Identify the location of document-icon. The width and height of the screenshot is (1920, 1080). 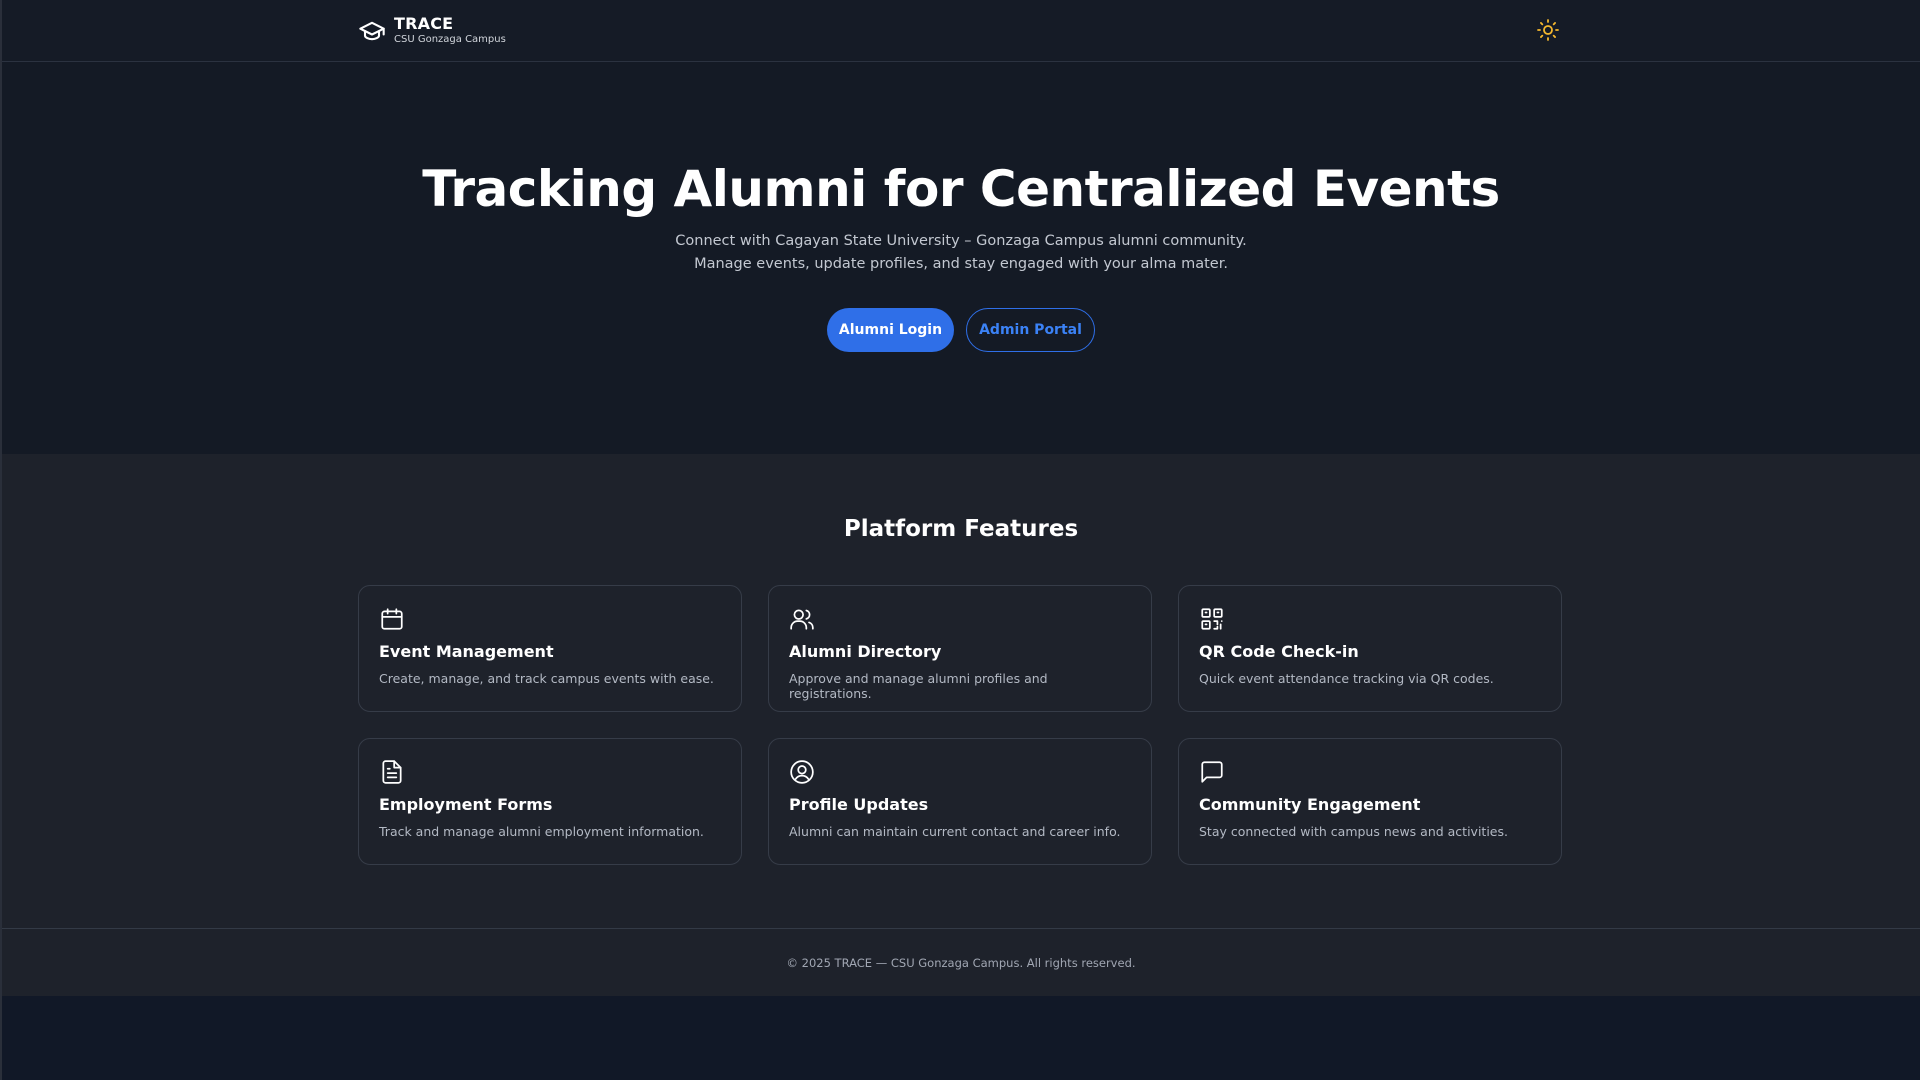
(392, 772).